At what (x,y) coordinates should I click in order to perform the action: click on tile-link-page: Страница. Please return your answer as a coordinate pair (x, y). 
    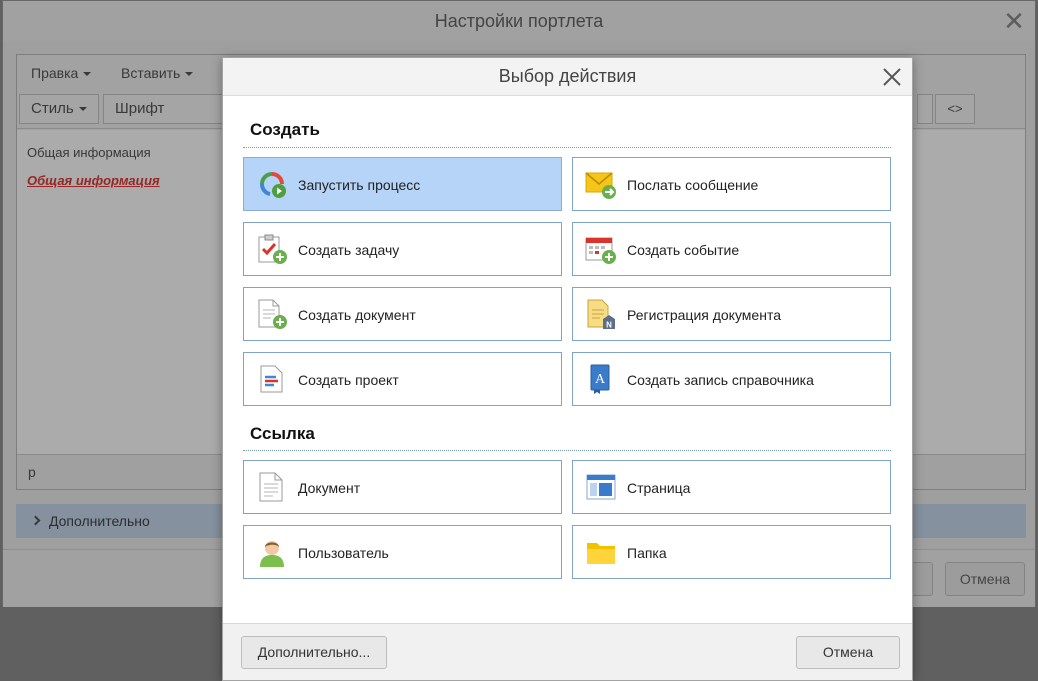
    Looking at the image, I should click on (731, 487).